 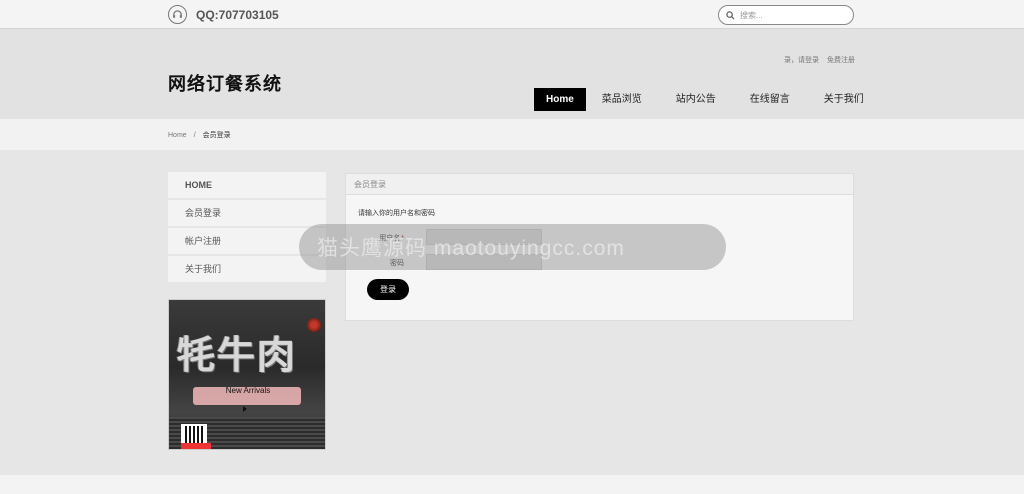 I want to click on login-hint: 请输入你的用户名和密码, so click(x=396, y=213).